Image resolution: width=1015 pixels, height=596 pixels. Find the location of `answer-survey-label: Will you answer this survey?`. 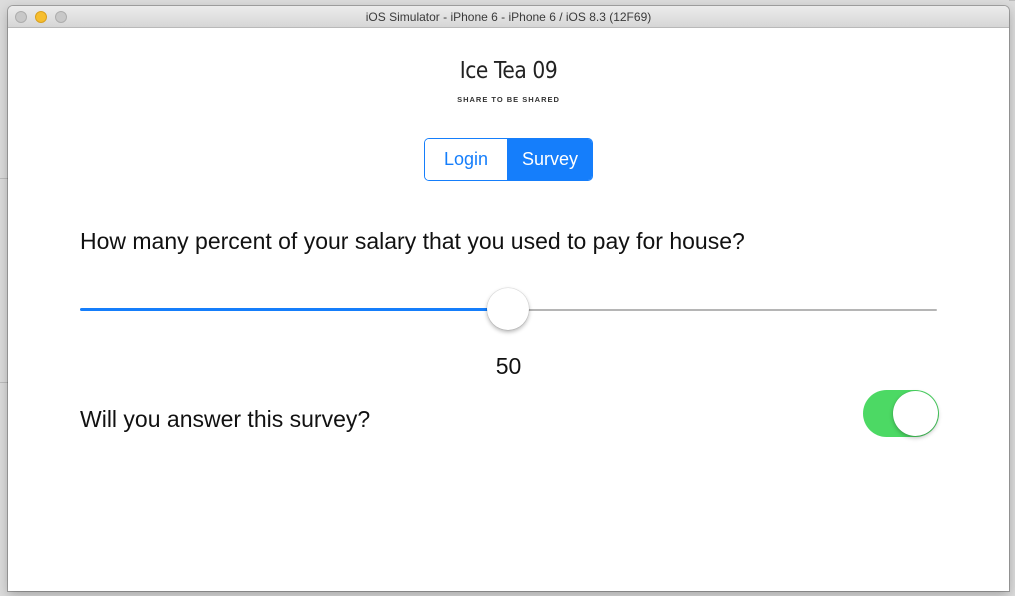

answer-survey-label: Will you answer this survey? is located at coordinates (225, 419).